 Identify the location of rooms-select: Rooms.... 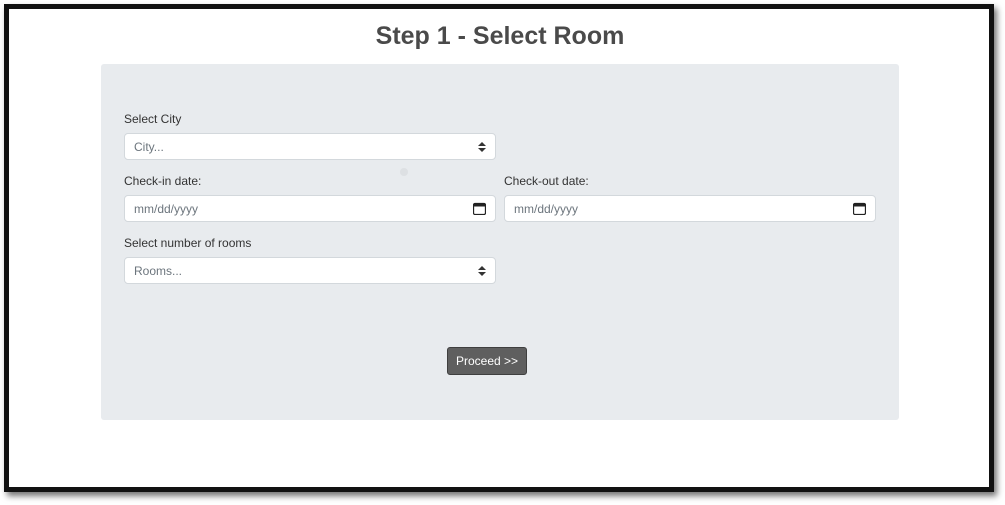
(310, 270).